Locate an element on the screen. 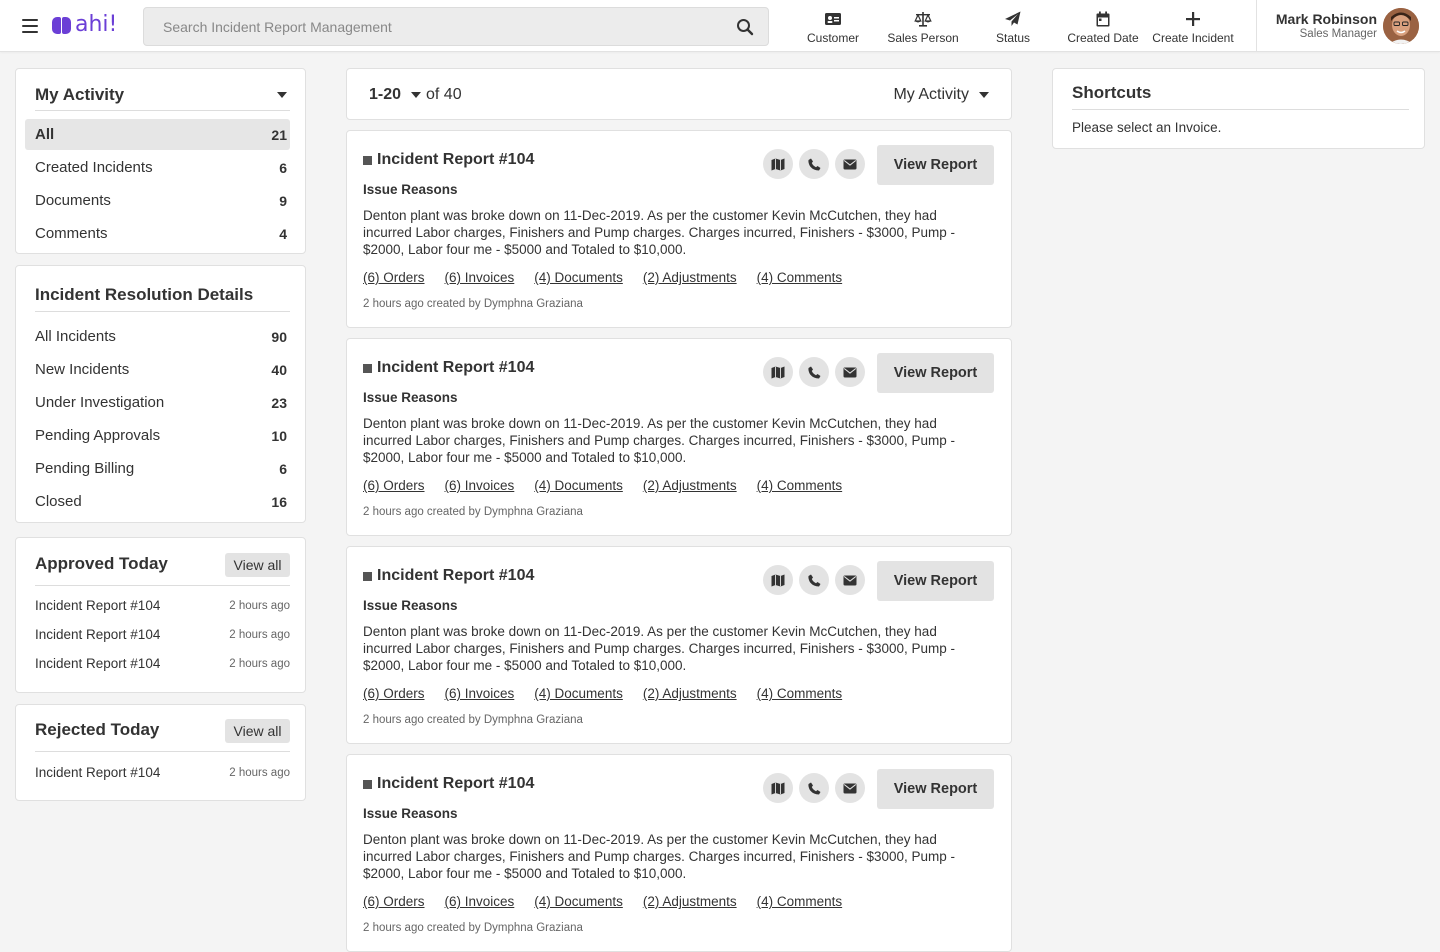  resolution-item-pending-approvals: Pending Approvals 10 is located at coordinates (157, 435).